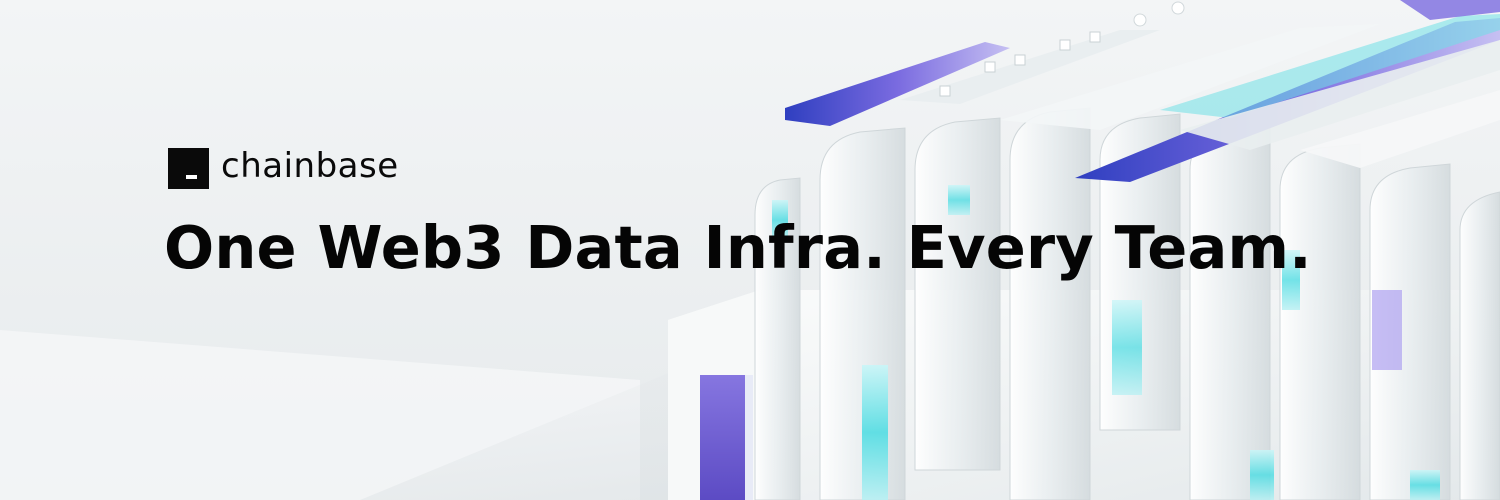  I want to click on chainbase-logo-icon, so click(188, 168).